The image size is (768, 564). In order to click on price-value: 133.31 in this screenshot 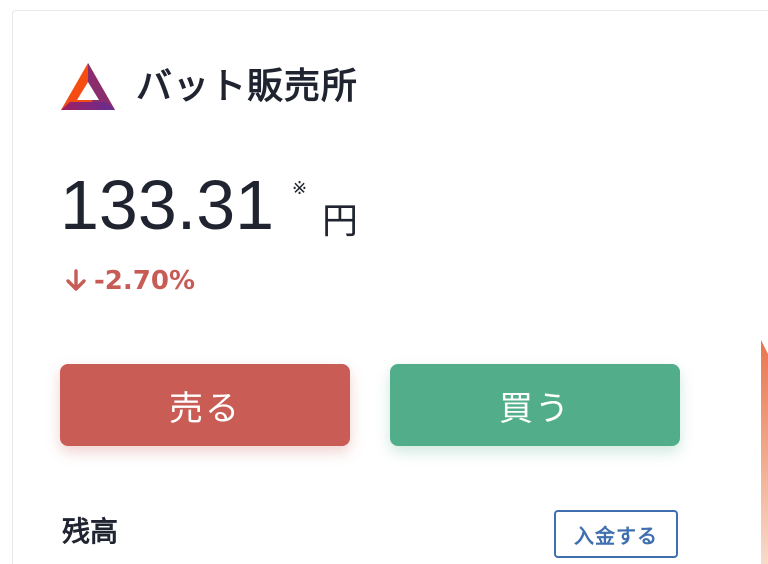, I will do `click(167, 205)`.